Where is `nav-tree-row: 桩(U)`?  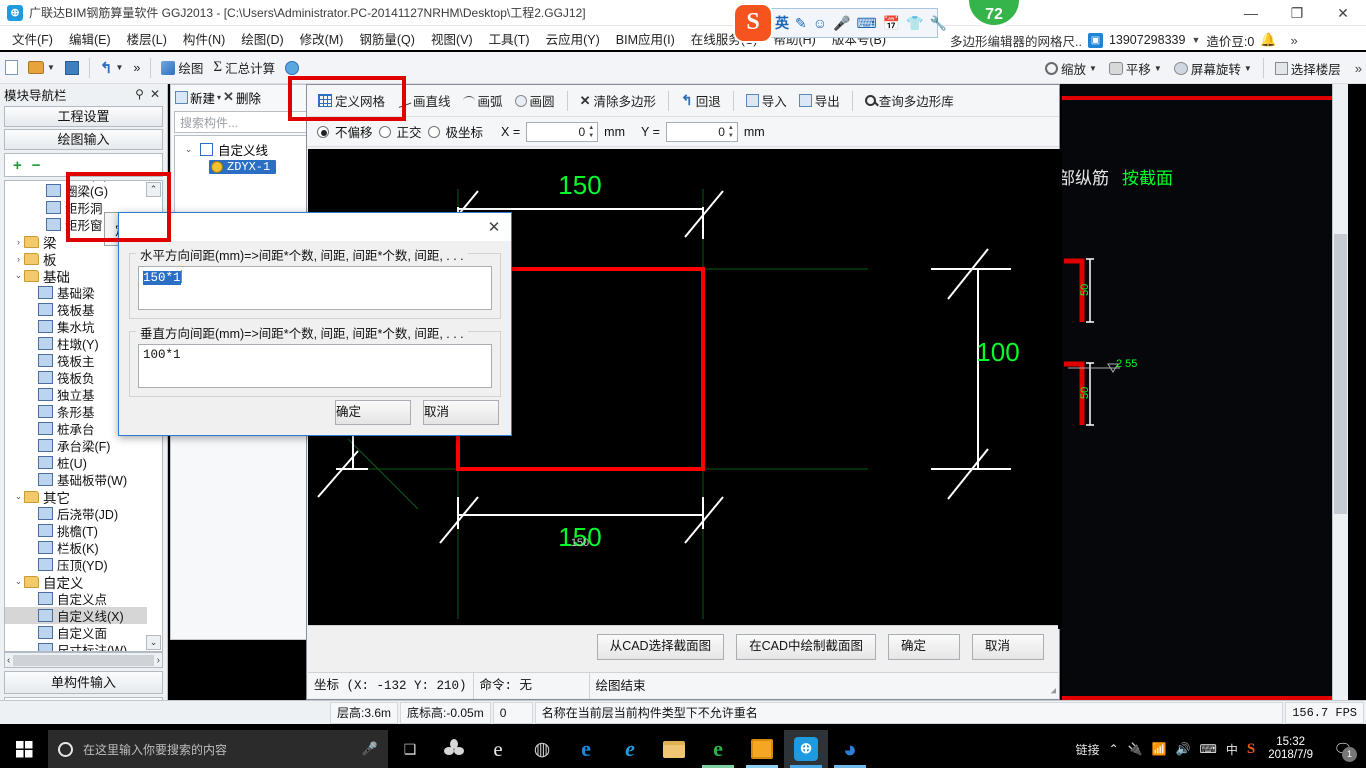
nav-tree-row: 桩(U) is located at coordinates (76, 462).